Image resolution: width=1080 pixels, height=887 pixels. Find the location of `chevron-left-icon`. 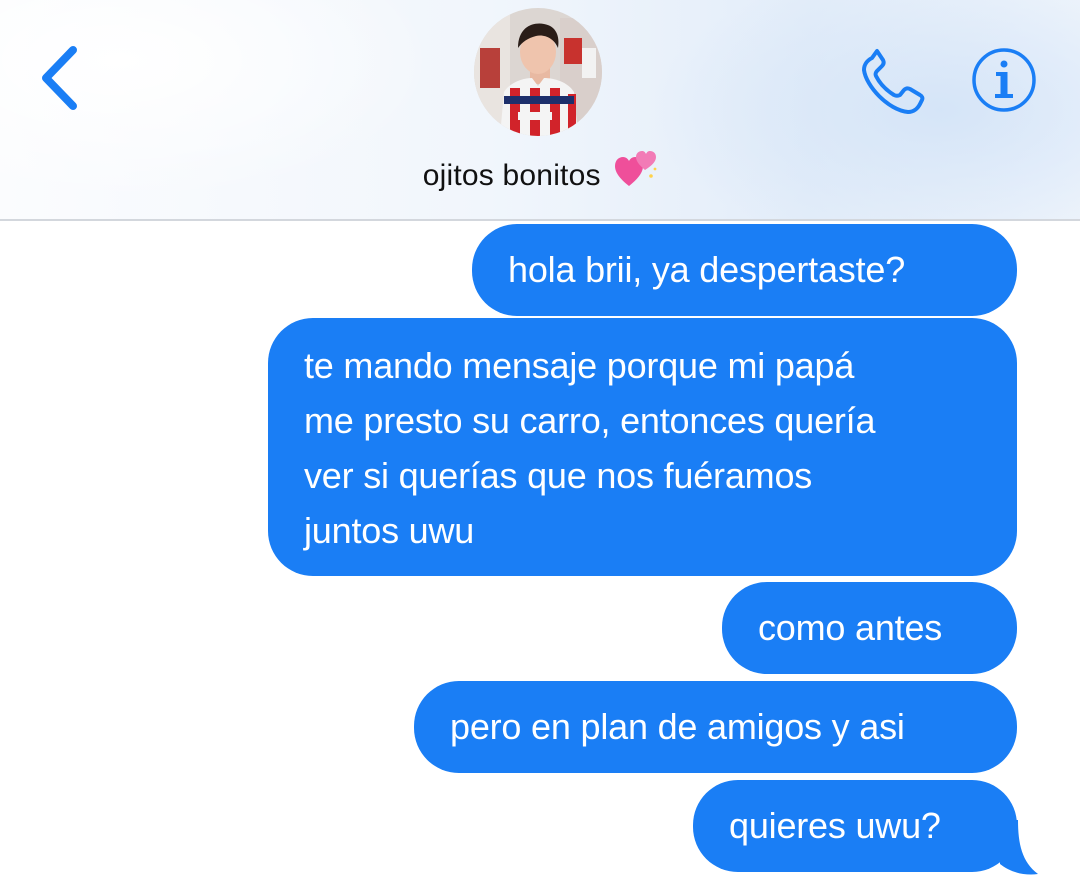

chevron-left-icon is located at coordinates (59, 78).